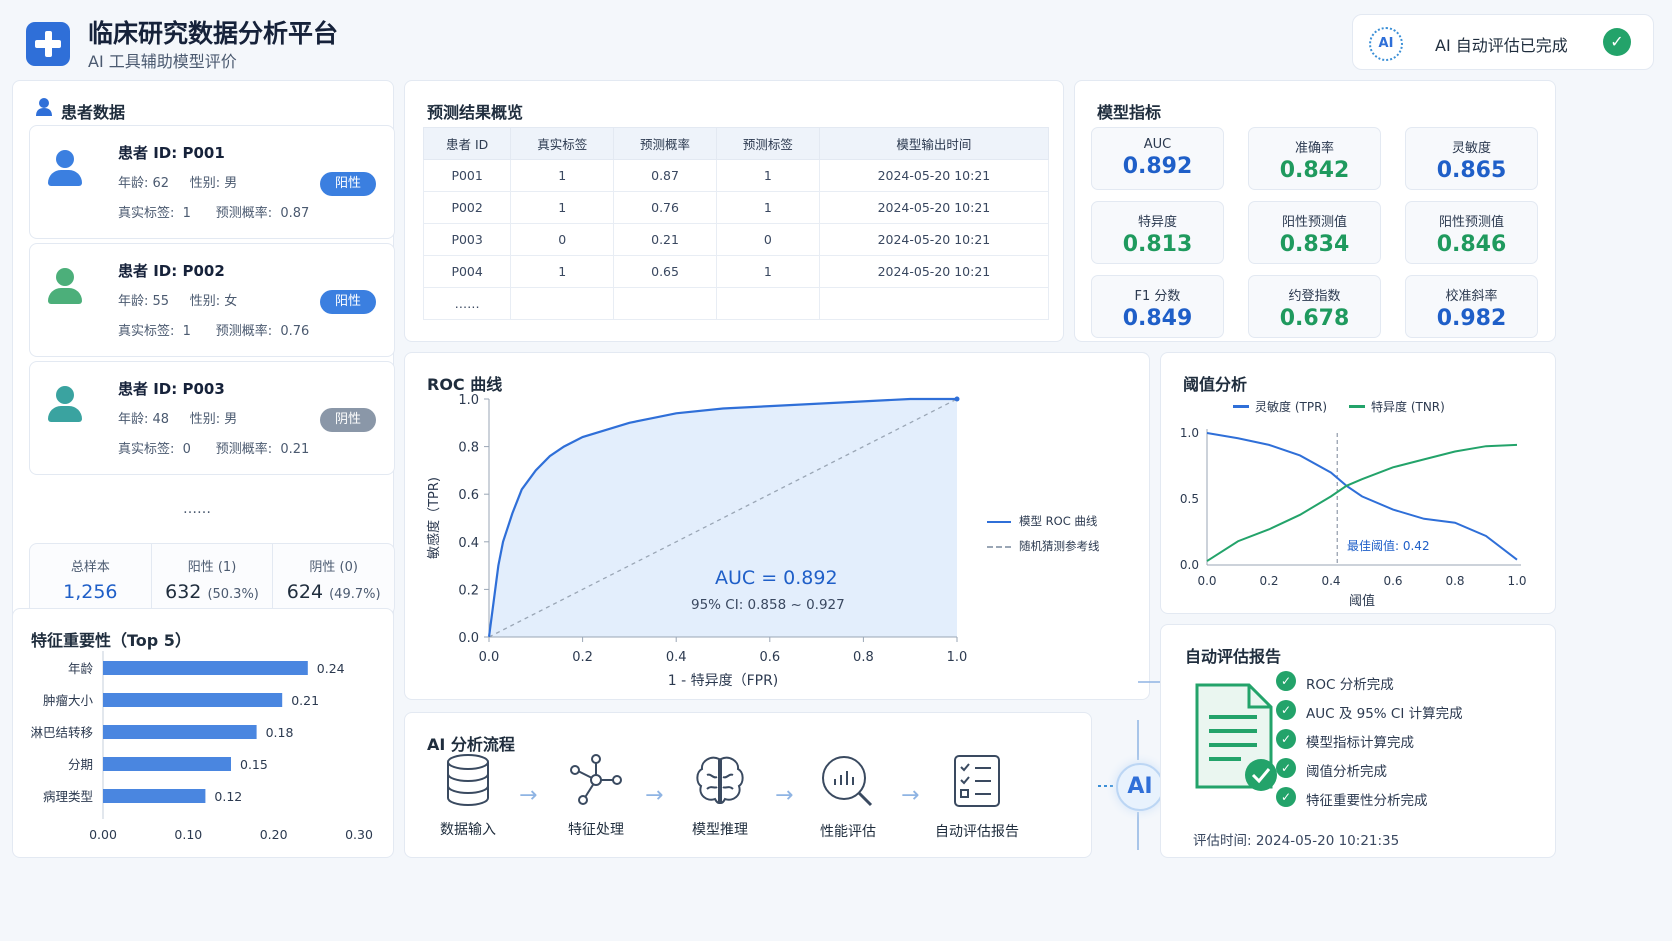 This screenshot has height=941, width=1672. What do you see at coordinates (1331, 769) in the screenshot?
I see `report-item: ✓ 阈值分析完成` at bounding box center [1331, 769].